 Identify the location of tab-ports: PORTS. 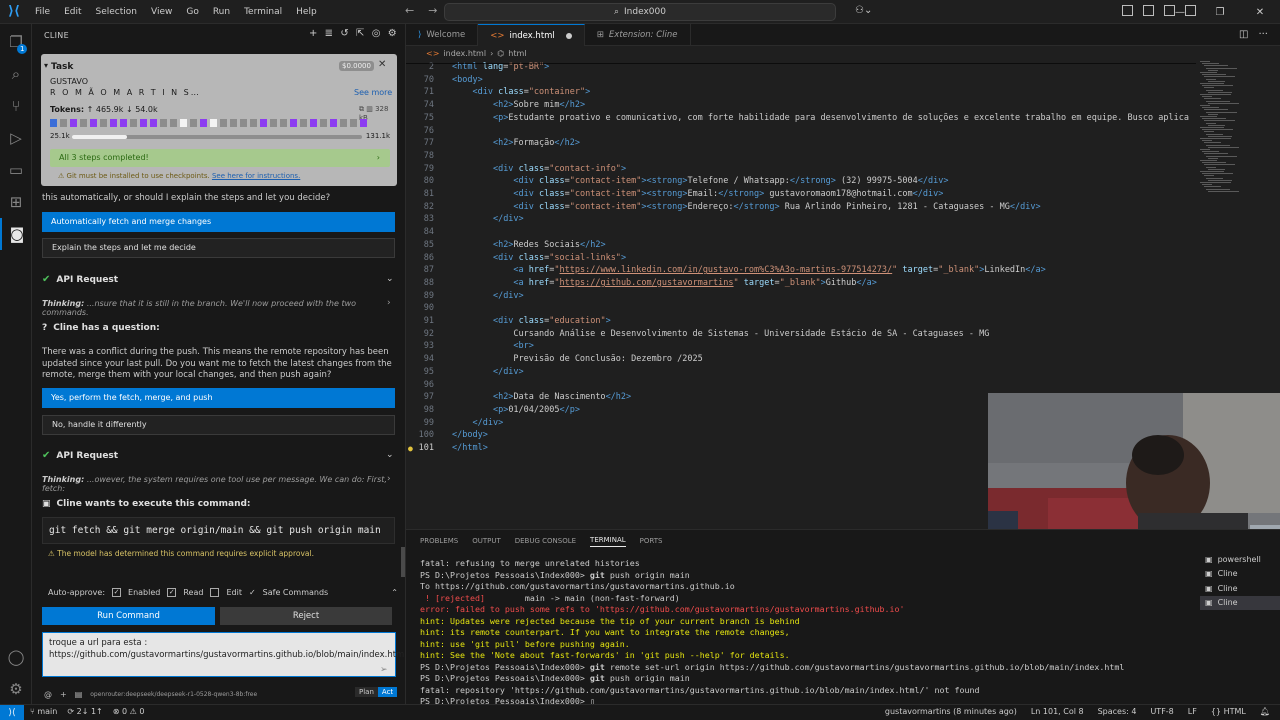
(651, 541).